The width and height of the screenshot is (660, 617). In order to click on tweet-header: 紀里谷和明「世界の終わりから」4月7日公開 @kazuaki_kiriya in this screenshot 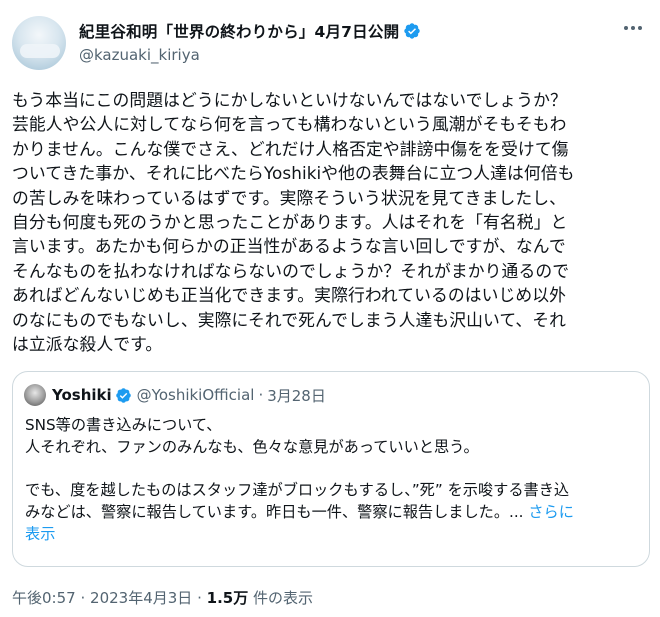, I will do `click(330, 42)`.